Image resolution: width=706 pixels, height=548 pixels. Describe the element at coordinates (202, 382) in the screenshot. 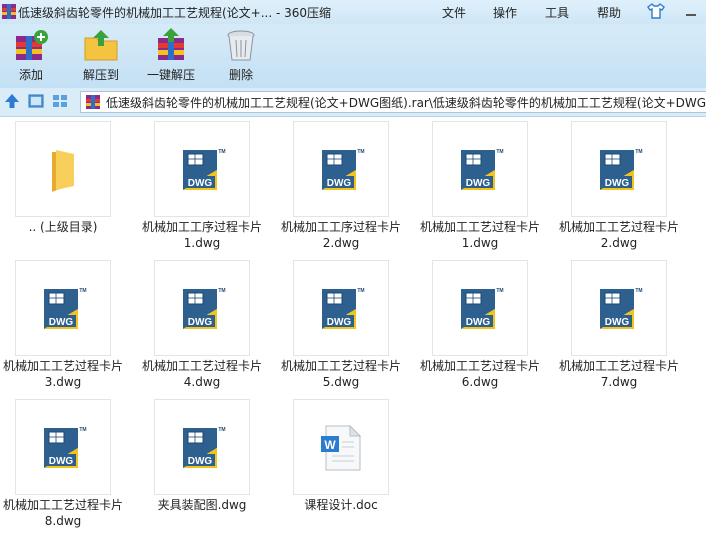

I see `file-name-line2: 4.dwg` at that location.